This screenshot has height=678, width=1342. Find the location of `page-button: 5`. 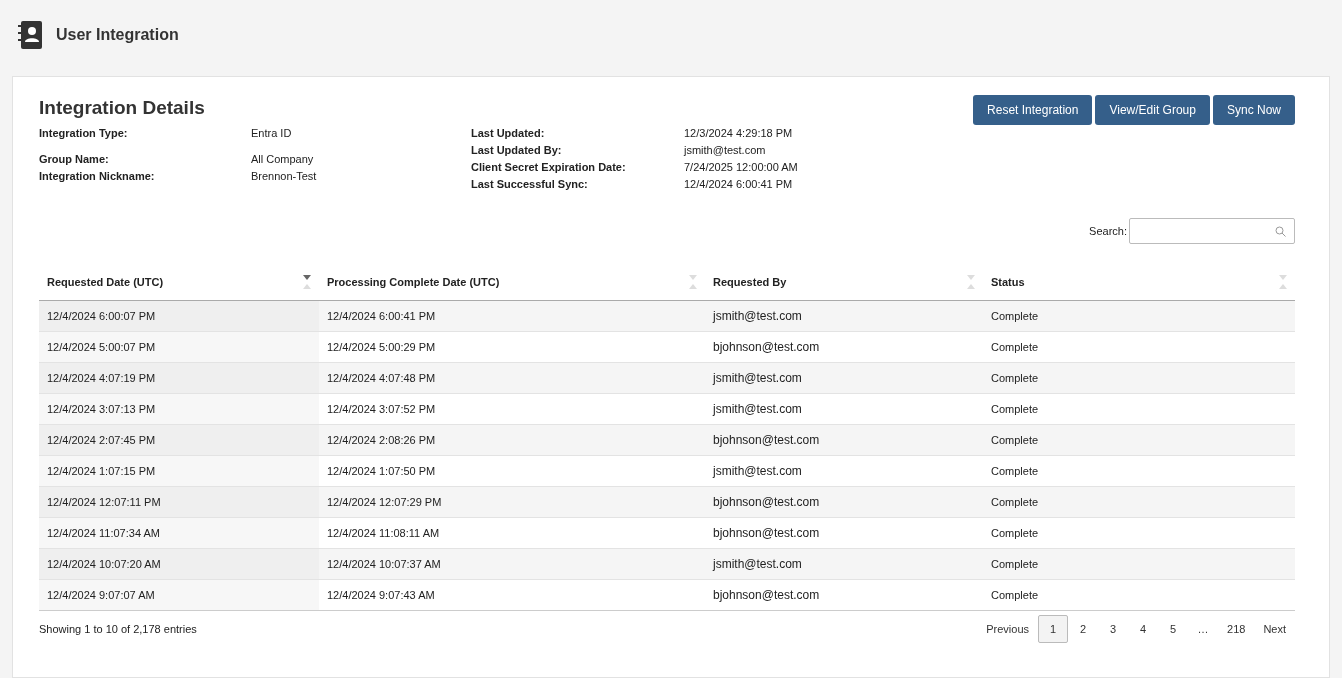

page-button: 5 is located at coordinates (1173, 629).